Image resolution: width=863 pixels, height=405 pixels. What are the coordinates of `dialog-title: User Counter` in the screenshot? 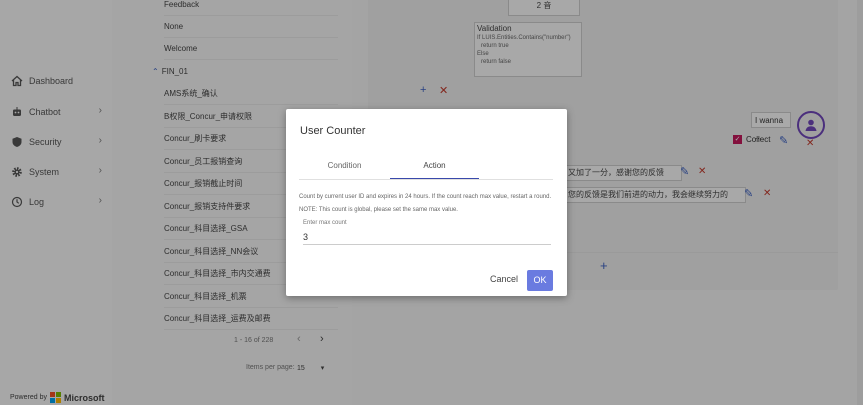 It's located at (333, 131).